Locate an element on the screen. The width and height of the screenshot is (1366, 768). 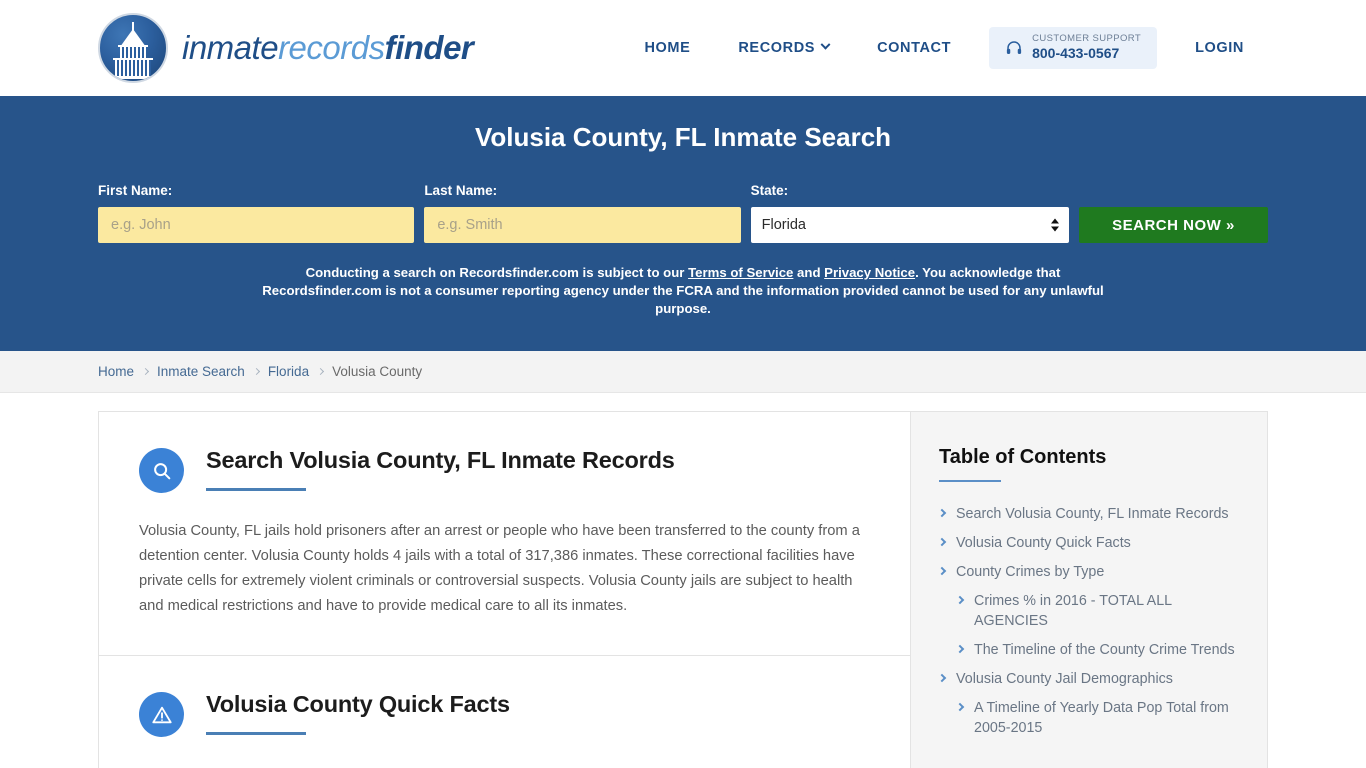
toc-item-crimes-percent-2016: Crimes % in 2016 - TOTAL ALL AGENCIES is located at coordinates (1089, 611).